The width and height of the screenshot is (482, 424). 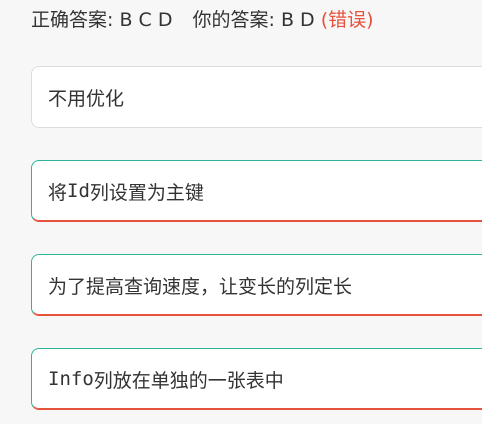 I want to click on answer-summary: 正确答案: B C D 你的答案: B D (错误), so click(x=202, y=20).